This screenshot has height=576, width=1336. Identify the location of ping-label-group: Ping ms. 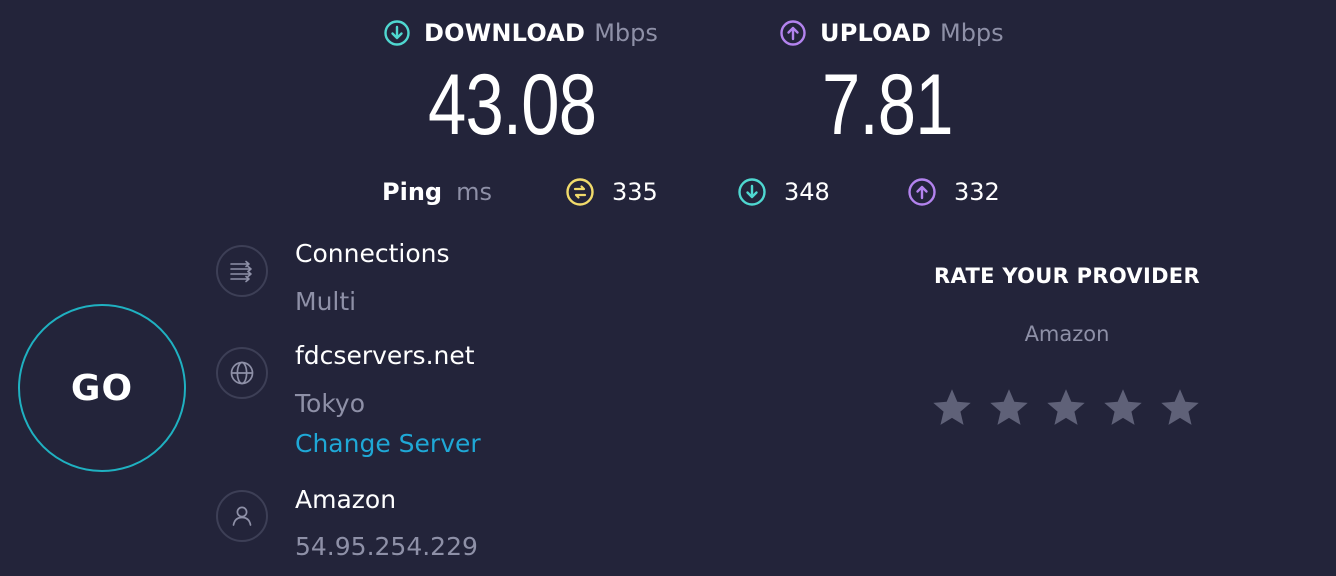
(437, 192).